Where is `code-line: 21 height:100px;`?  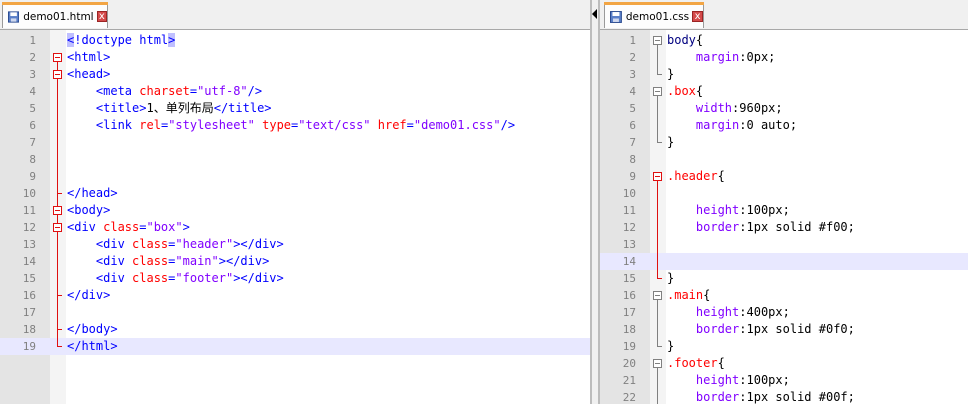 code-line: 21 height:100px; is located at coordinates (784, 380).